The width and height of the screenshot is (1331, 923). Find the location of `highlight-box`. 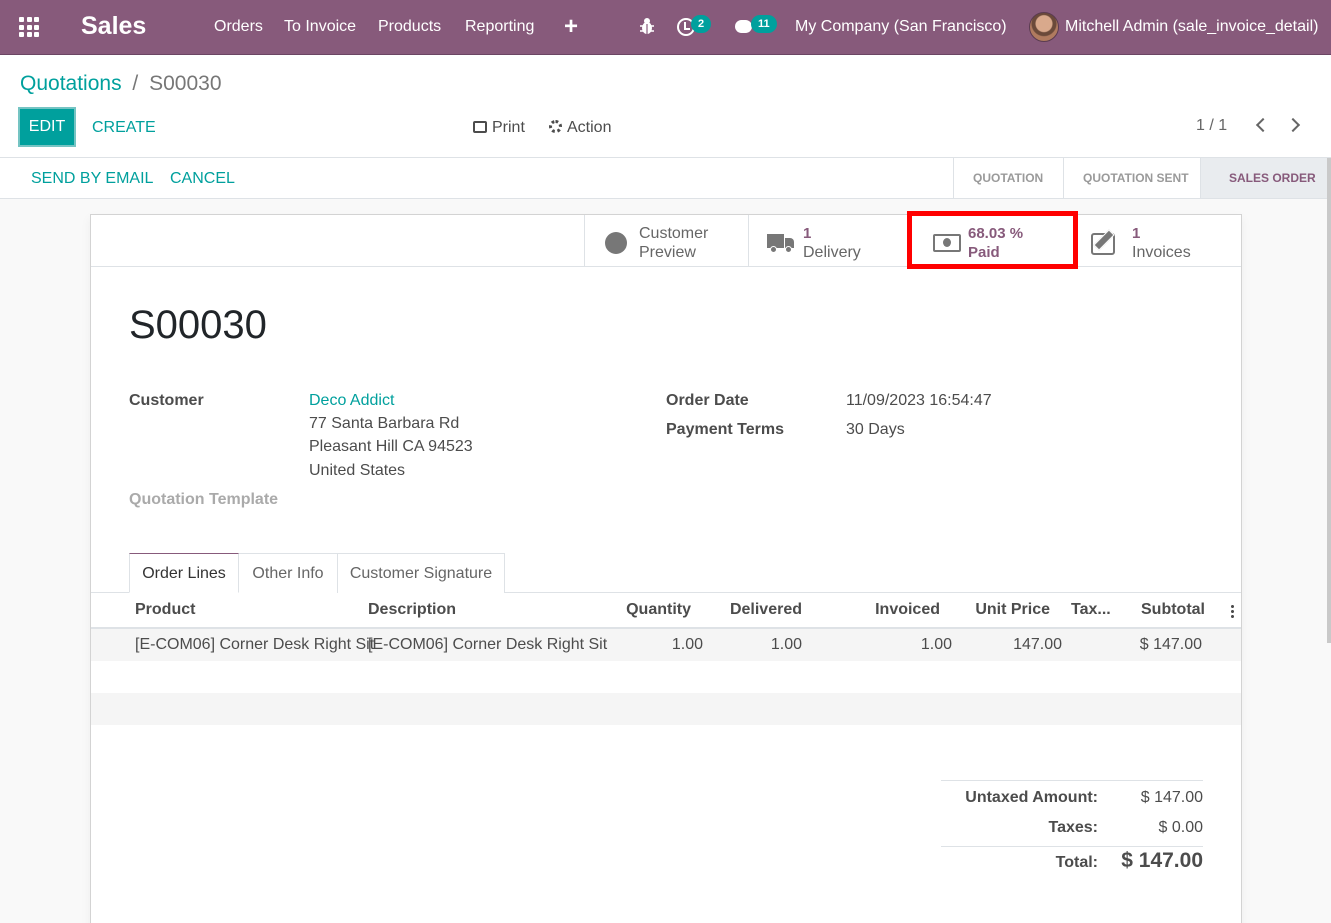

highlight-box is located at coordinates (992, 240).